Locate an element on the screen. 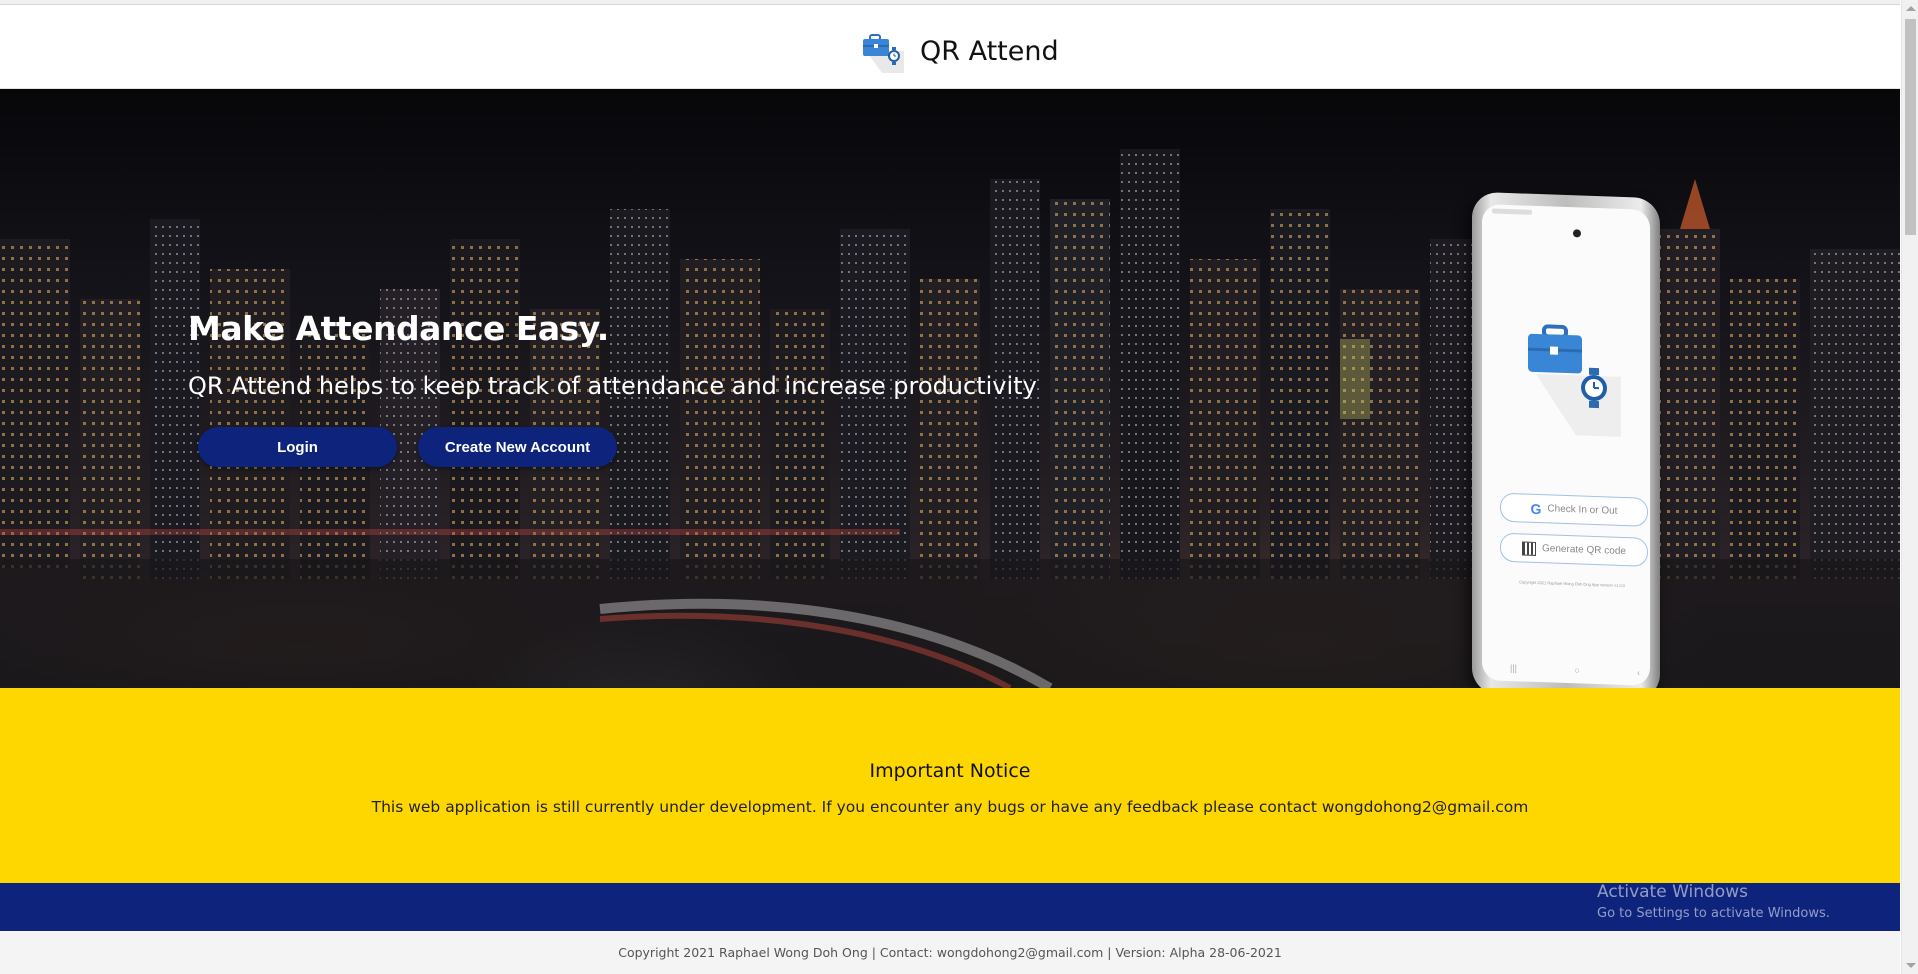  generate-qr-button: Generate QR code is located at coordinates (1574, 549).